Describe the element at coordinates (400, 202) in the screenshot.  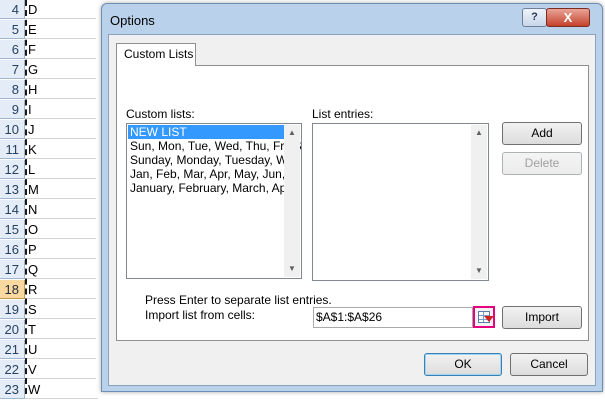
I see `list-entries-textarea: ▲ ▼` at that location.